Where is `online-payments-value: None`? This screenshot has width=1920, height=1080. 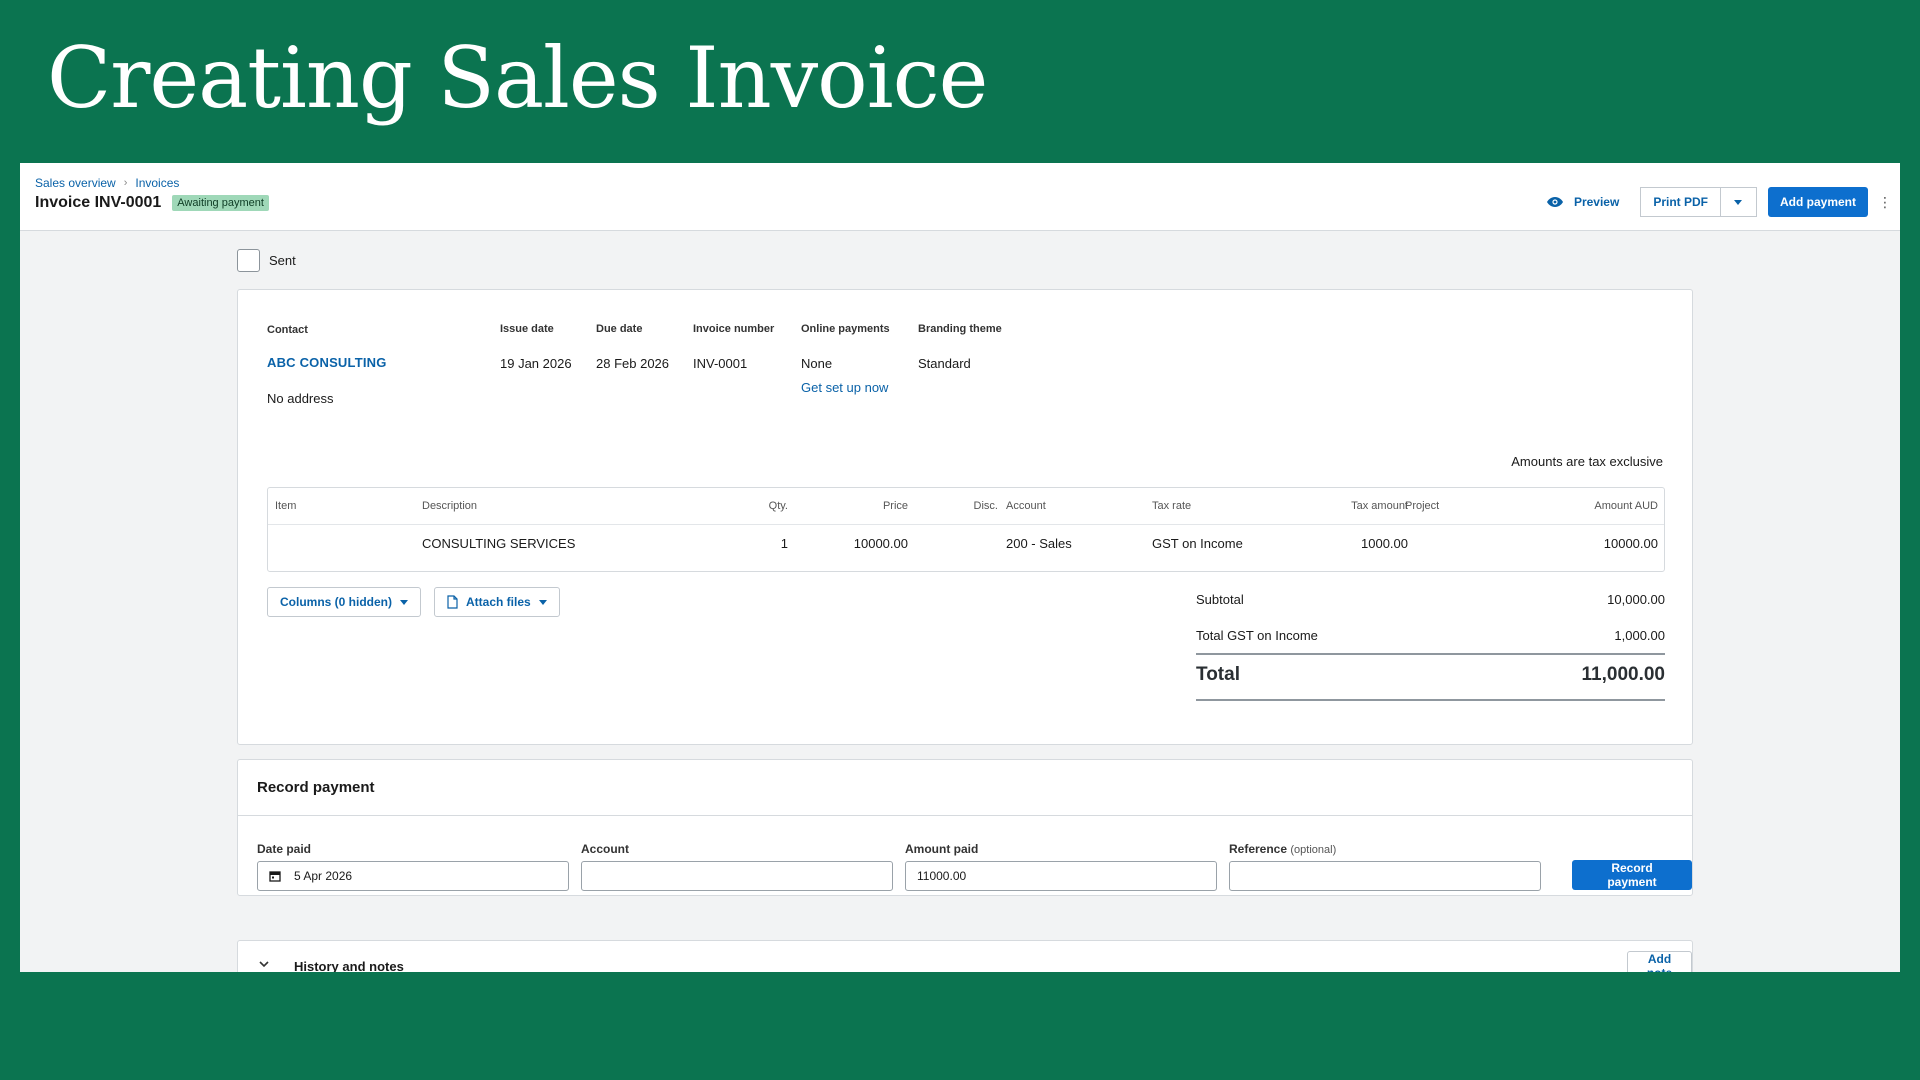 online-payments-value: None is located at coordinates (817, 363).